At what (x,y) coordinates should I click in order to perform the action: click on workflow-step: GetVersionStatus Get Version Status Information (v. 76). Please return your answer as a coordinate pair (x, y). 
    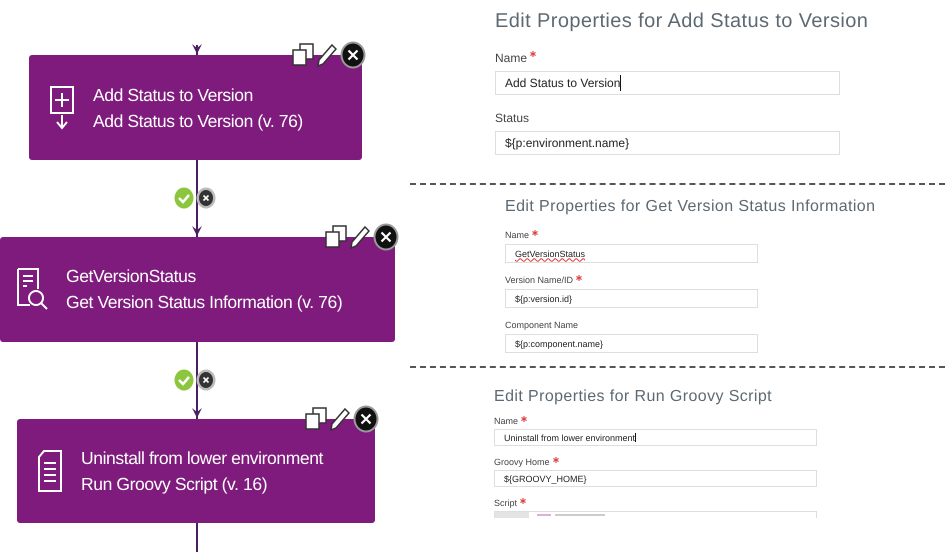
    Looking at the image, I should click on (197, 289).